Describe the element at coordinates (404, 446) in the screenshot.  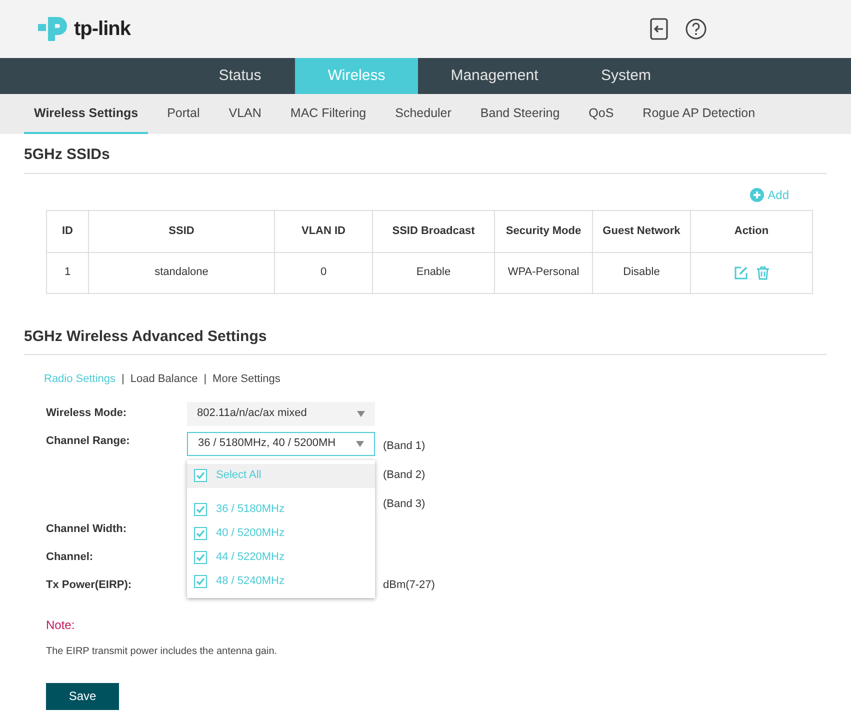
I see `band-label: (Band 1)` at that location.